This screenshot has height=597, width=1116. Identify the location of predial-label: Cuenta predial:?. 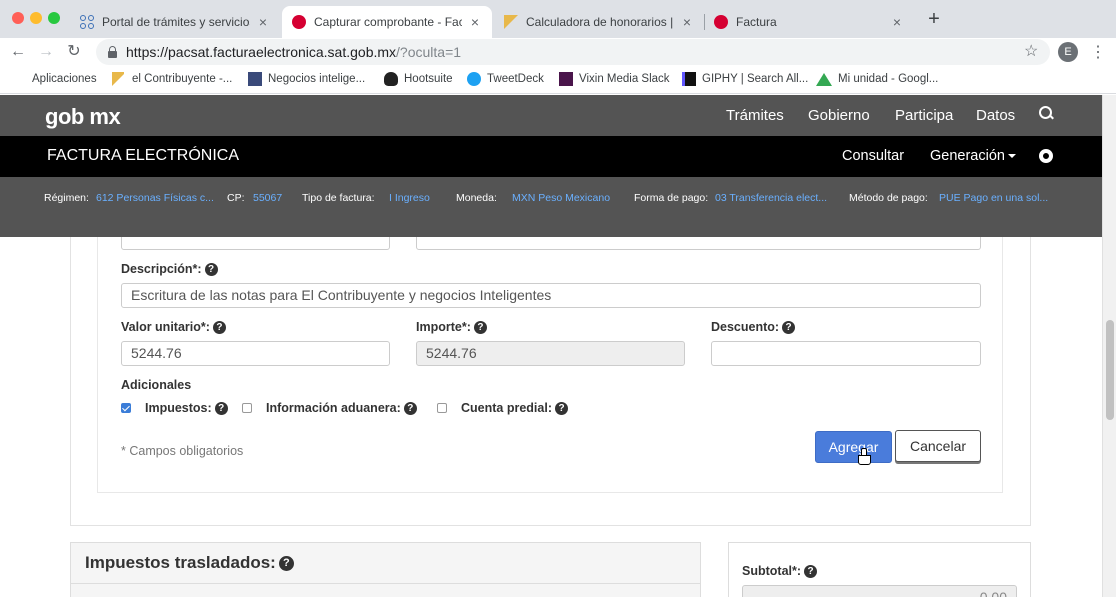
(514, 408).